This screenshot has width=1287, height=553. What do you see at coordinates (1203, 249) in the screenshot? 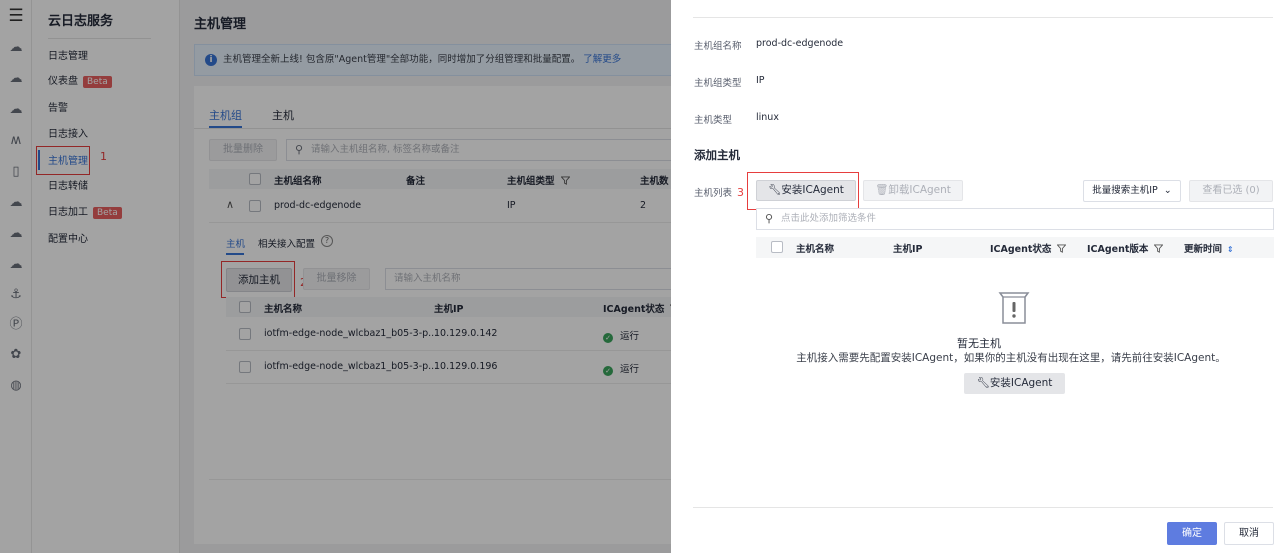
I see `col-header-label: 更新时间` at bounding box center [1203, 249].